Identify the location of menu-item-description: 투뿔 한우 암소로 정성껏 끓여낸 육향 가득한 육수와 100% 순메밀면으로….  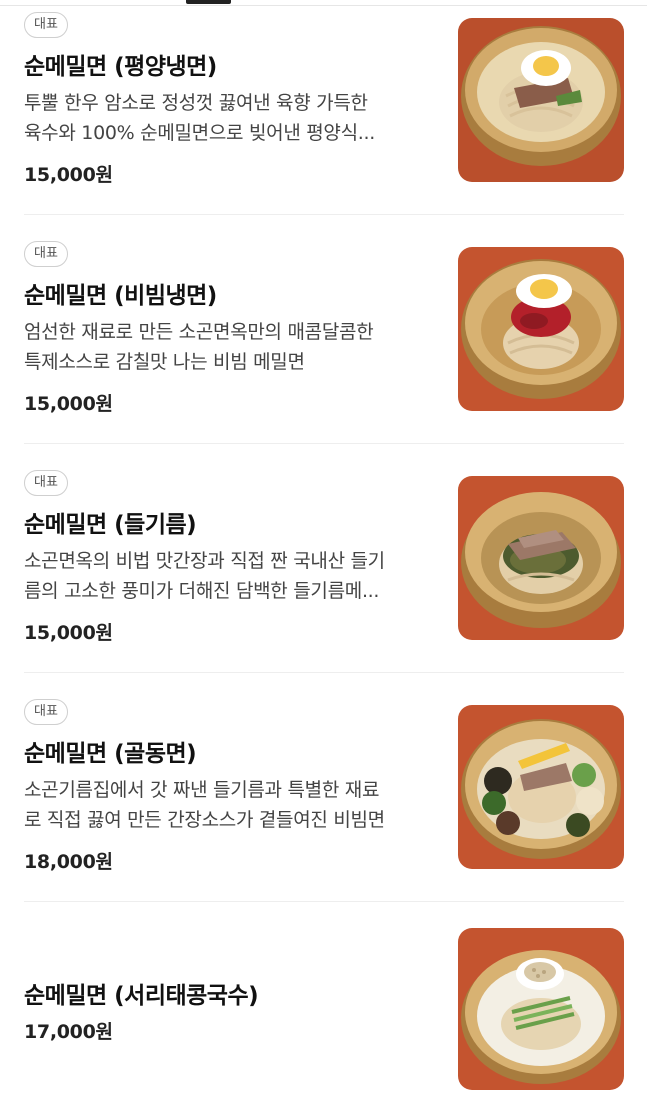
(199, 118).